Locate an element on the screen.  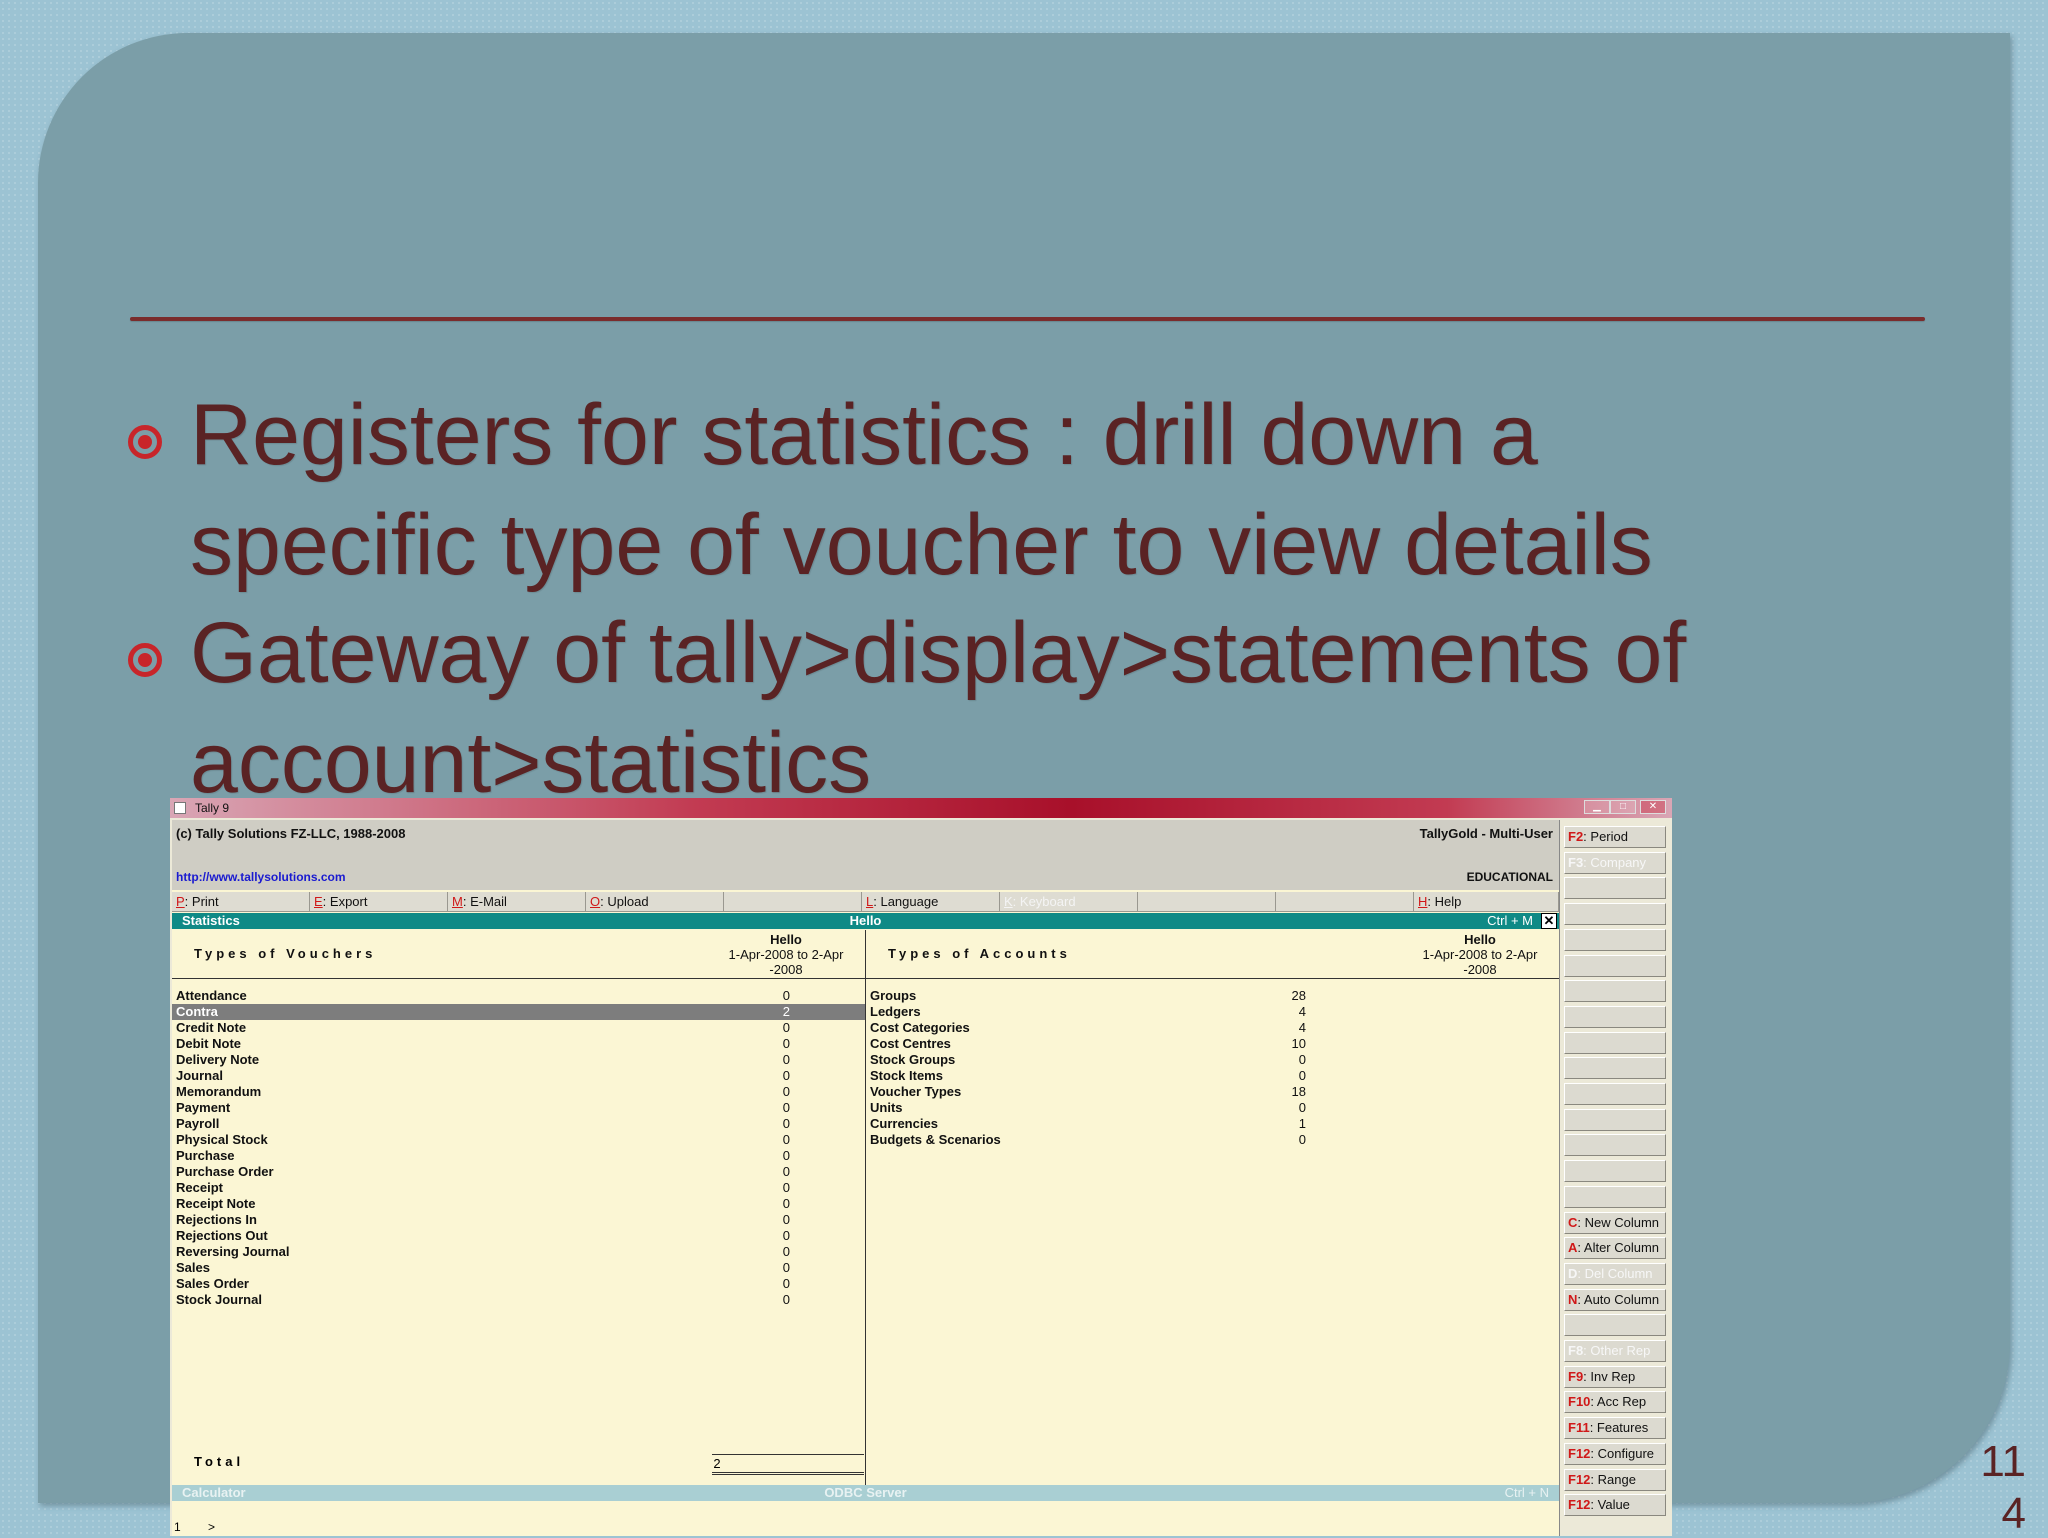
upload-button: O: Upload is located at coordinates (655, 902).